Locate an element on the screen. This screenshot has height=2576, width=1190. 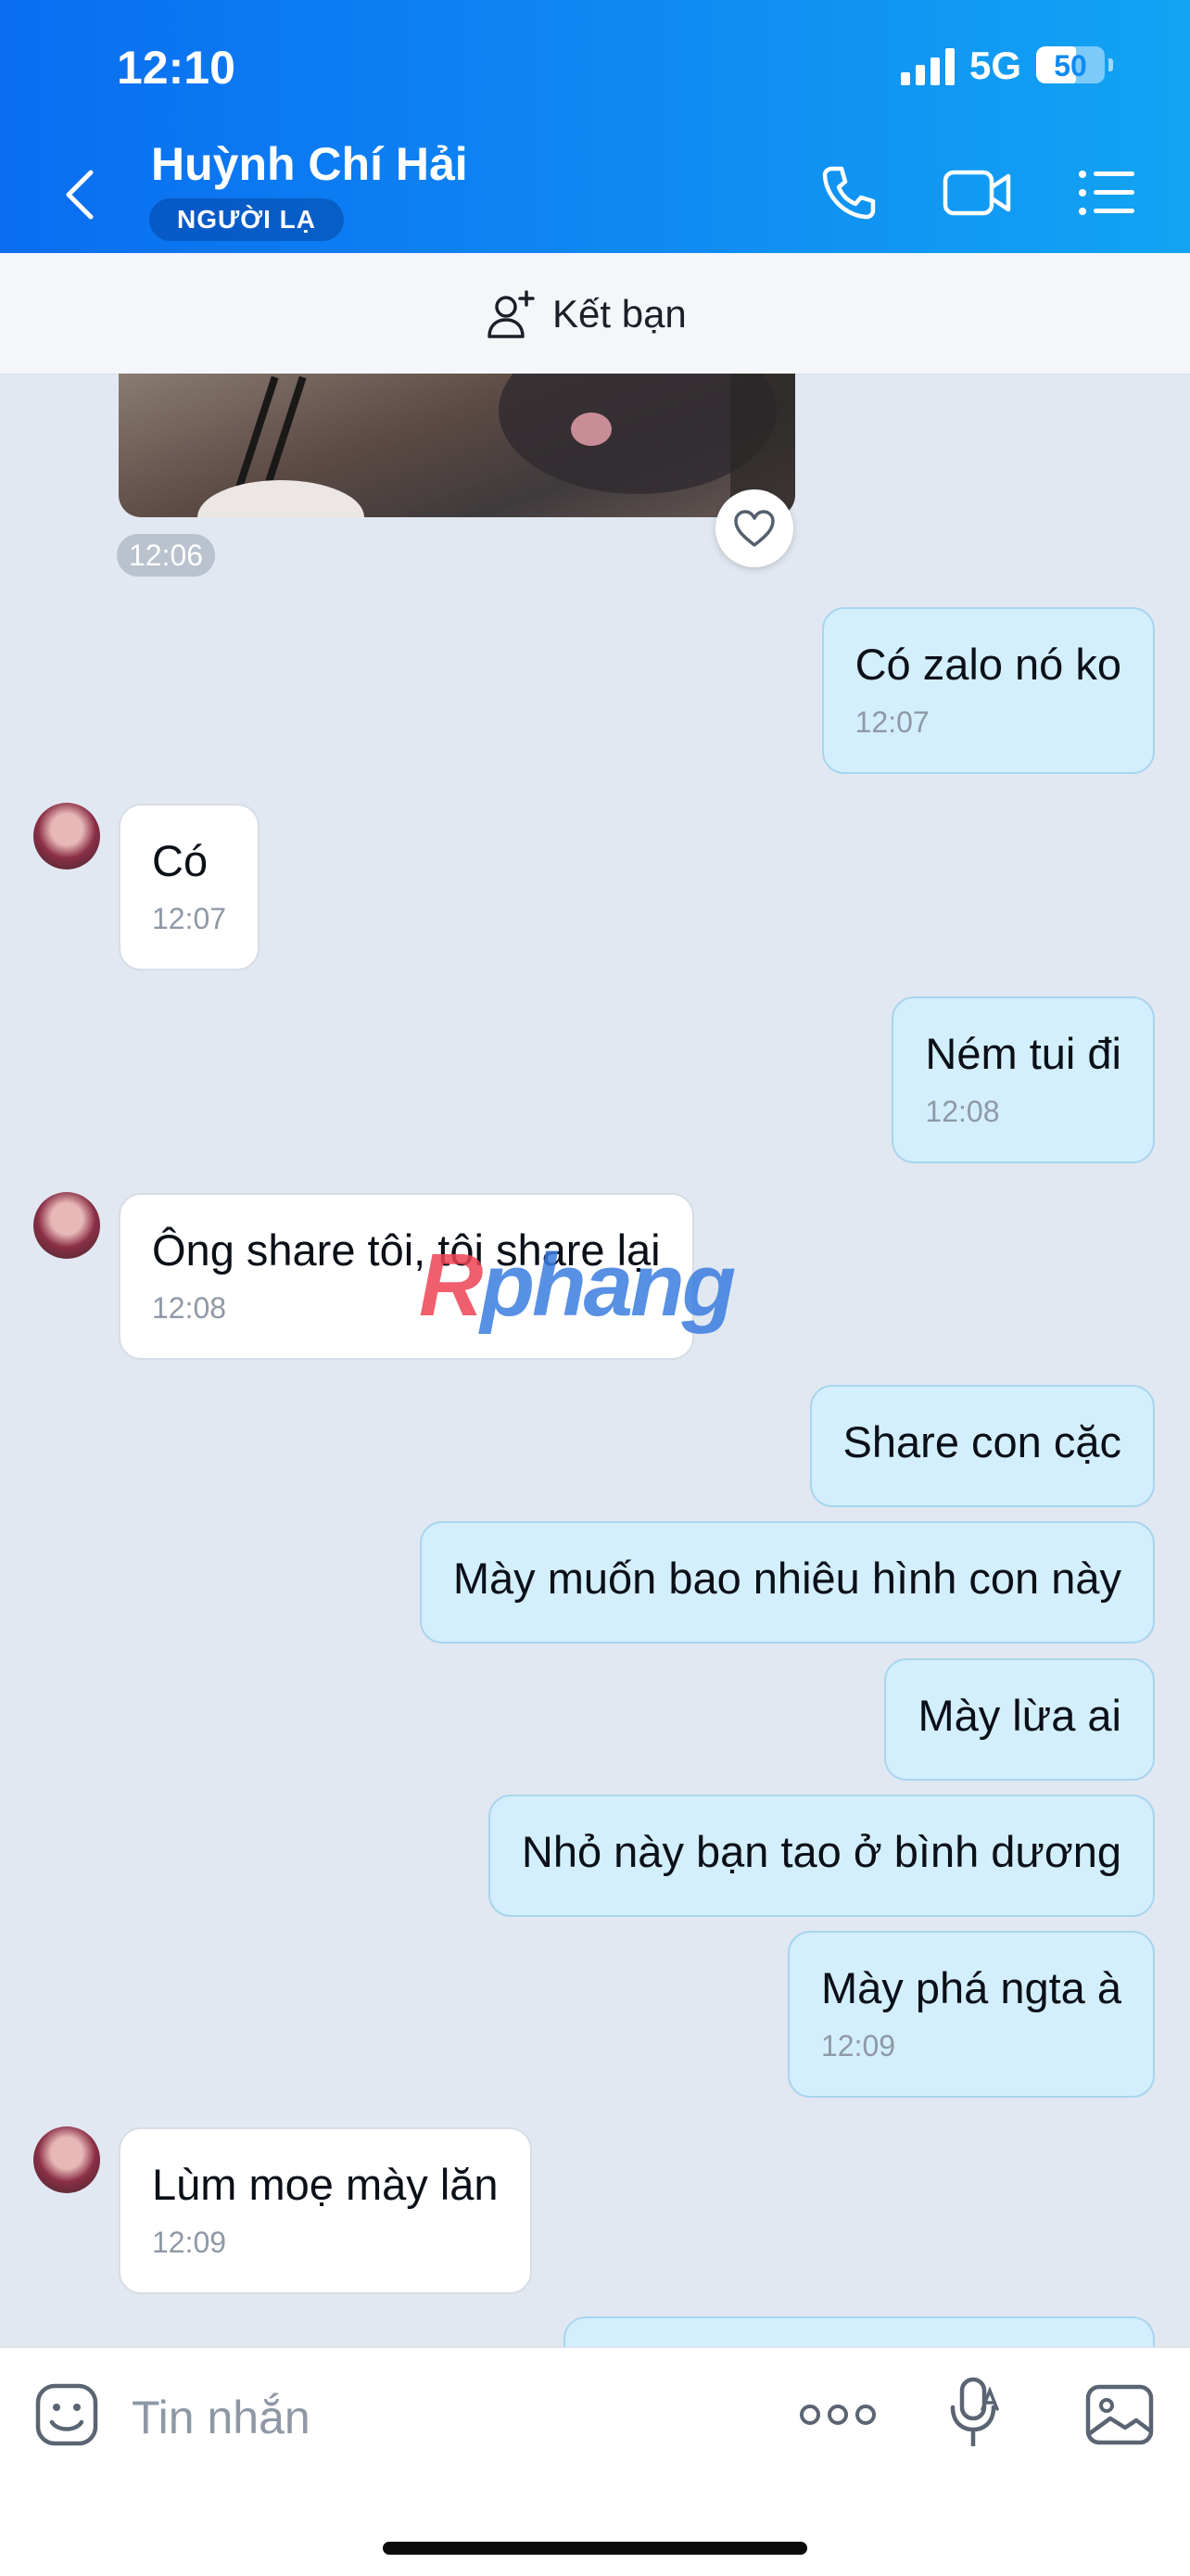
add-friend-icon is located at coordinates (511, 314).